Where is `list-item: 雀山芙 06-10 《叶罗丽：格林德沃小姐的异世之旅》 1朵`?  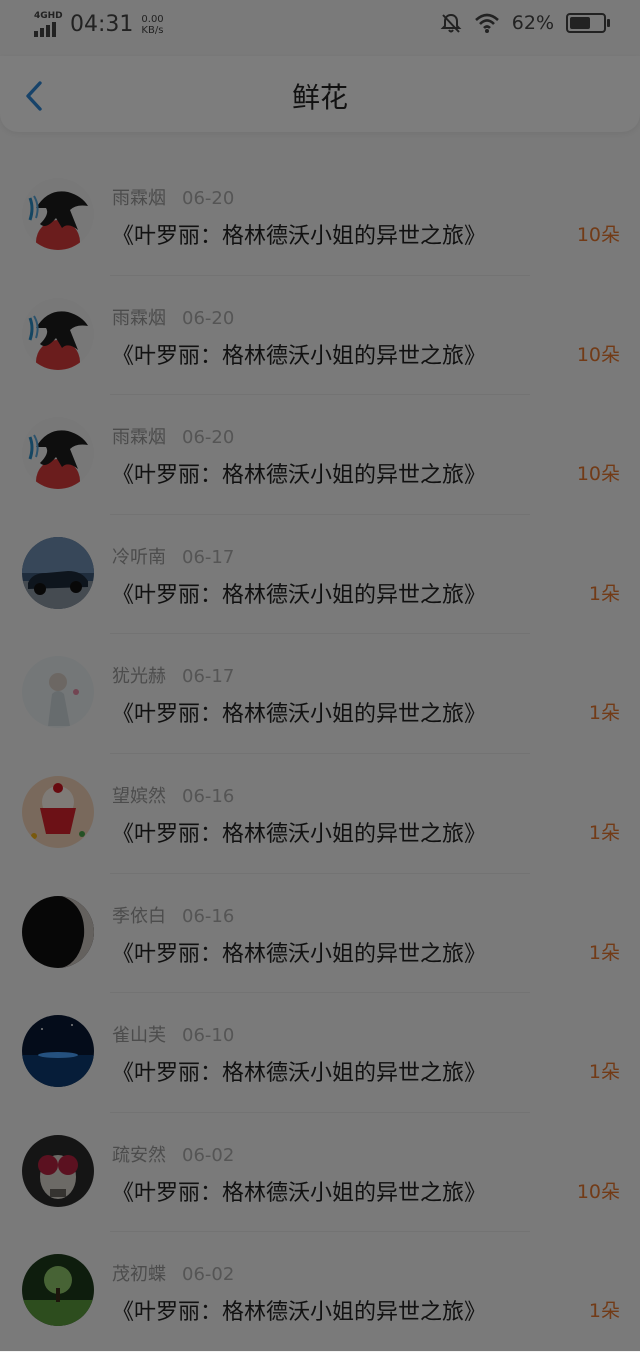 list-item: 雀山芙 06-10 《叶罗丽：格林德沃小姐的异世之旅》 1朵 is located at coordinates (320, 1053).